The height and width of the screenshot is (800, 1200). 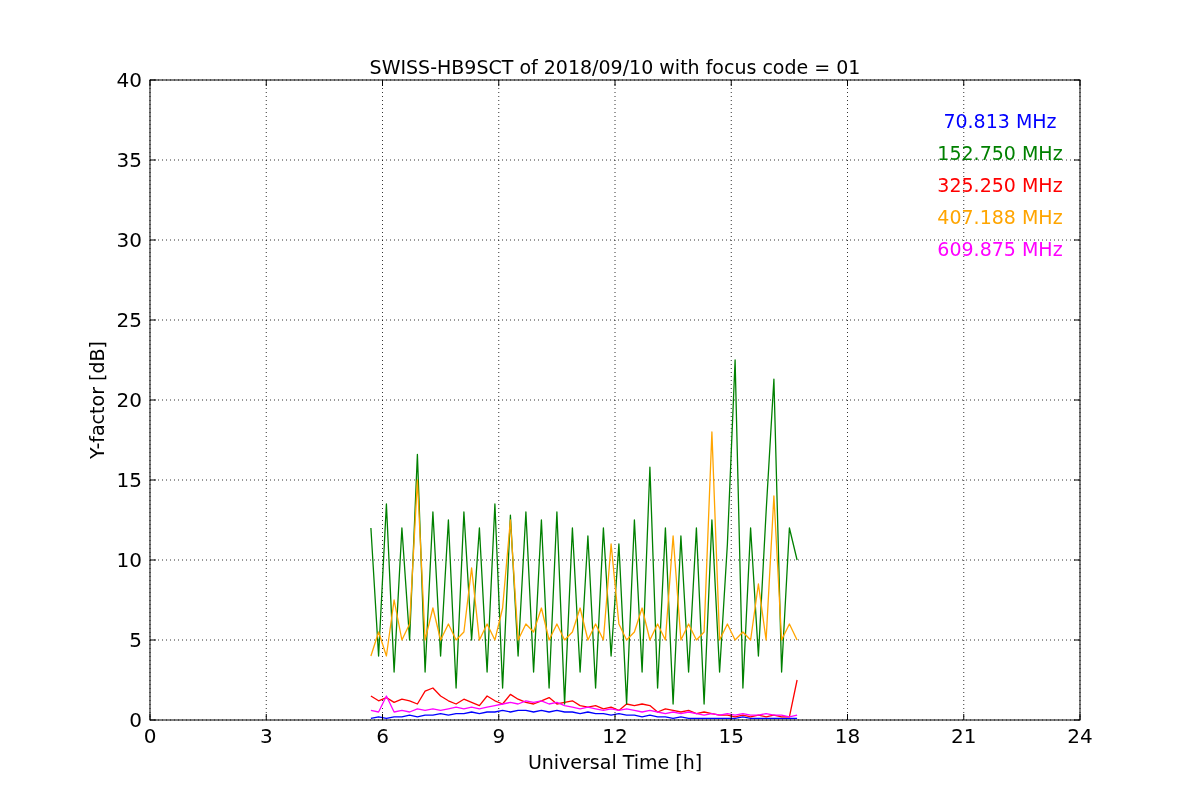 What do you see at coordinates (964, 736) in the screenshot?
I see `x-tick-label: 21` at bounding box center [964, 736].